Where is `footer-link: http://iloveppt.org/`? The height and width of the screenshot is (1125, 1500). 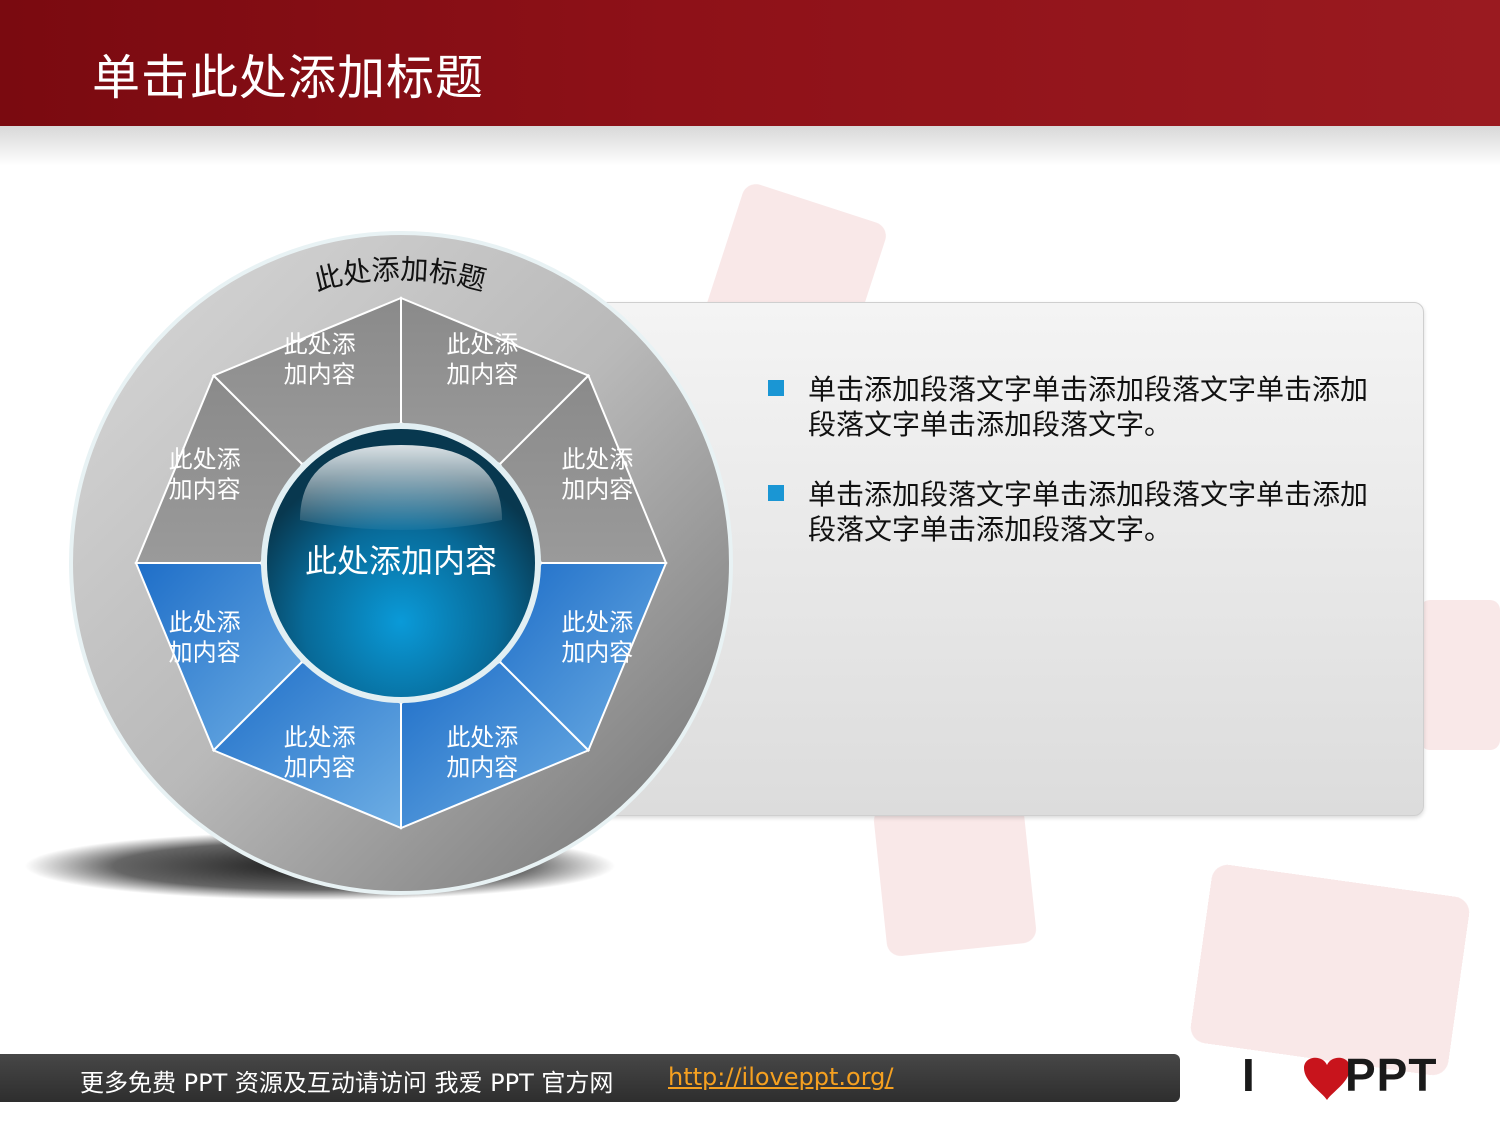
footer-link: http://iloveppt.org/ is located at coordinates (780, 1077).